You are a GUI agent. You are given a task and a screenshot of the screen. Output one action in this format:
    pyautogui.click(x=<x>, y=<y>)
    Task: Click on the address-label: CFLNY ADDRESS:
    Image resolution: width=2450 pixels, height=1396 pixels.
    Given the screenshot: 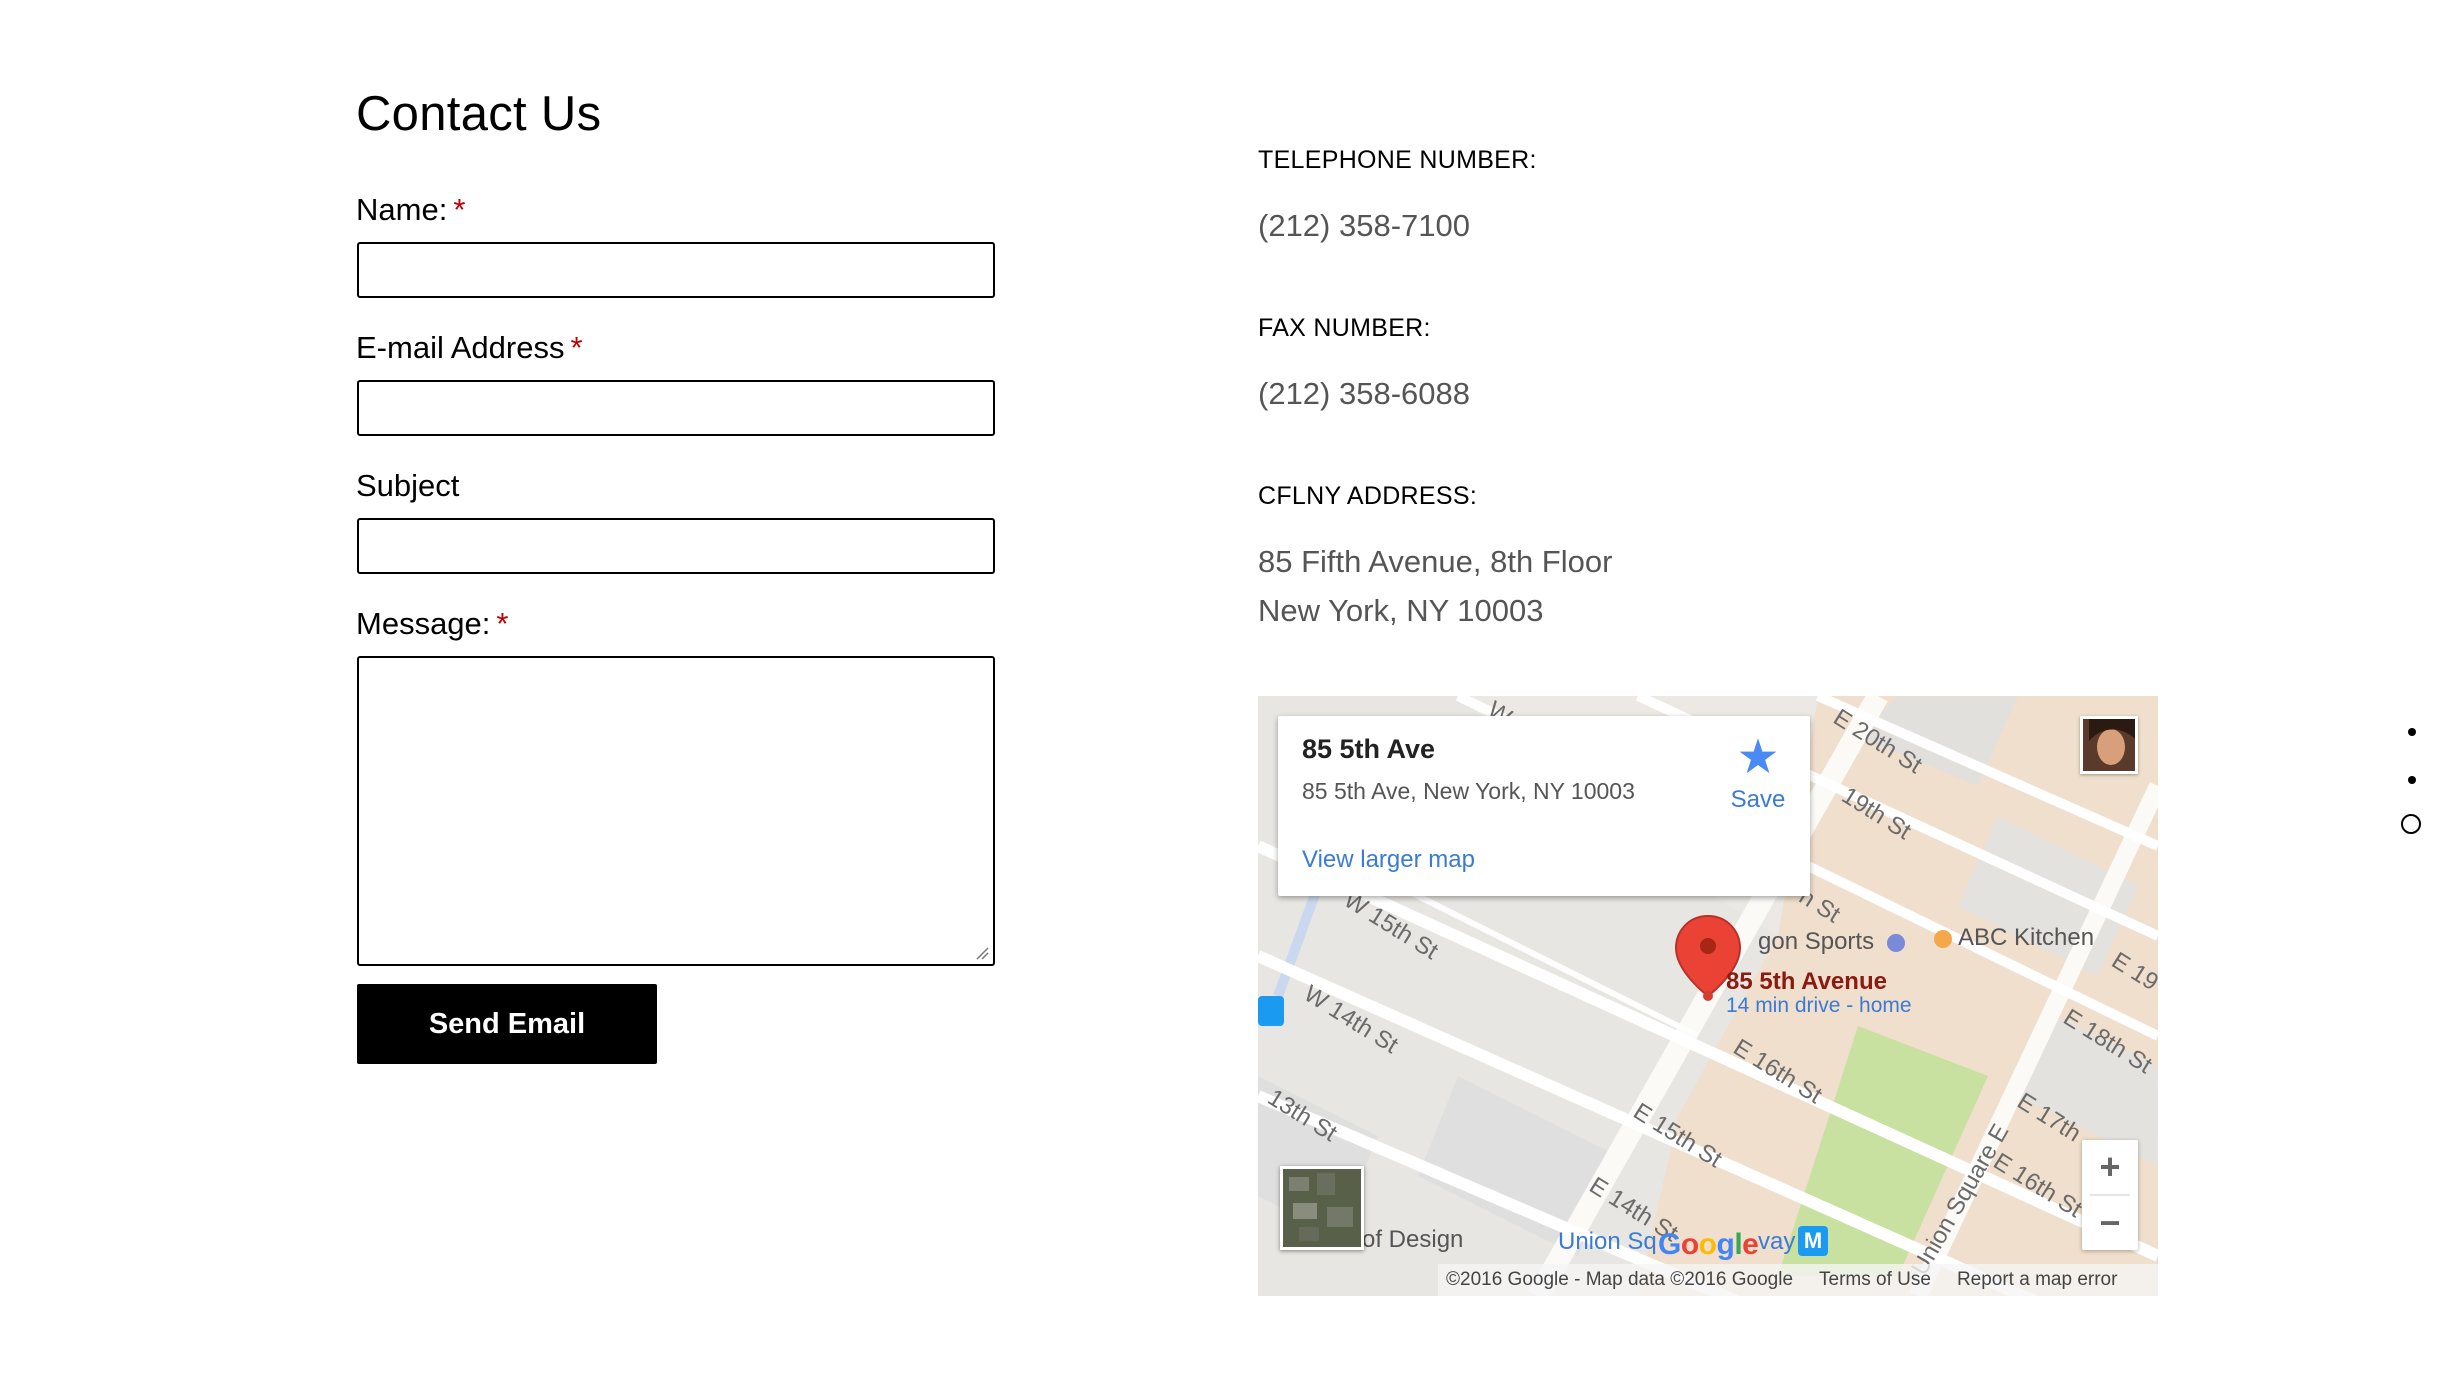 What is the action you would take?
    pyautogui.click(x=1368, y=496)
    